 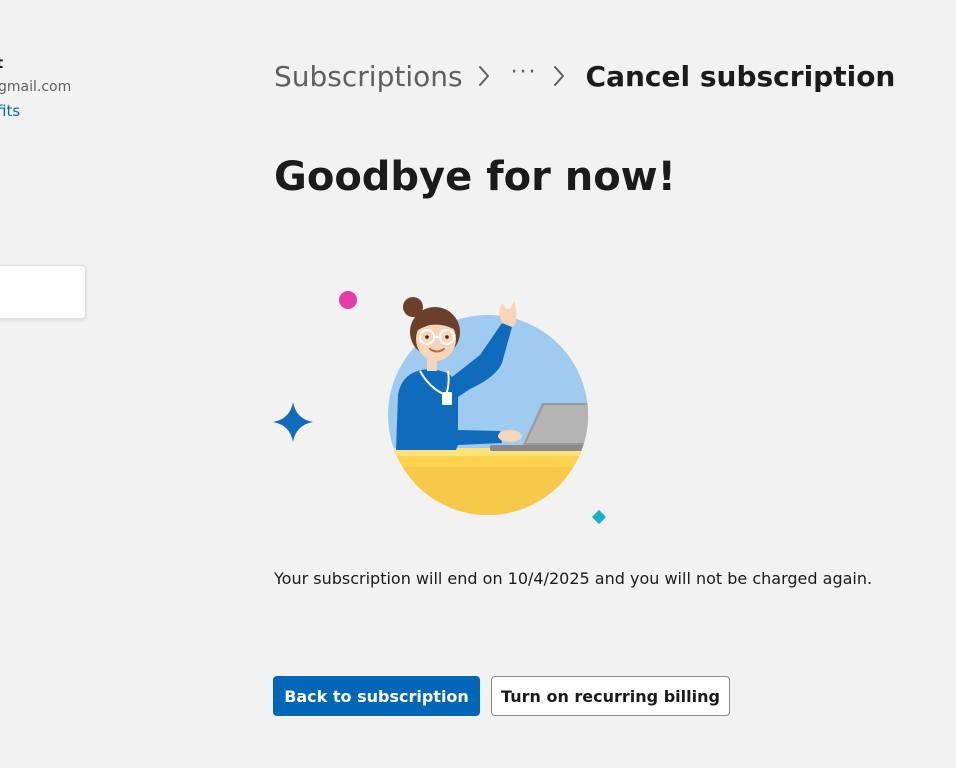 What do you see at coordinates (584, 76) in the screenshot?
I see `breadcrumb: Subscriptions ··· Cancel subscription` at bounding box center [584, 76].